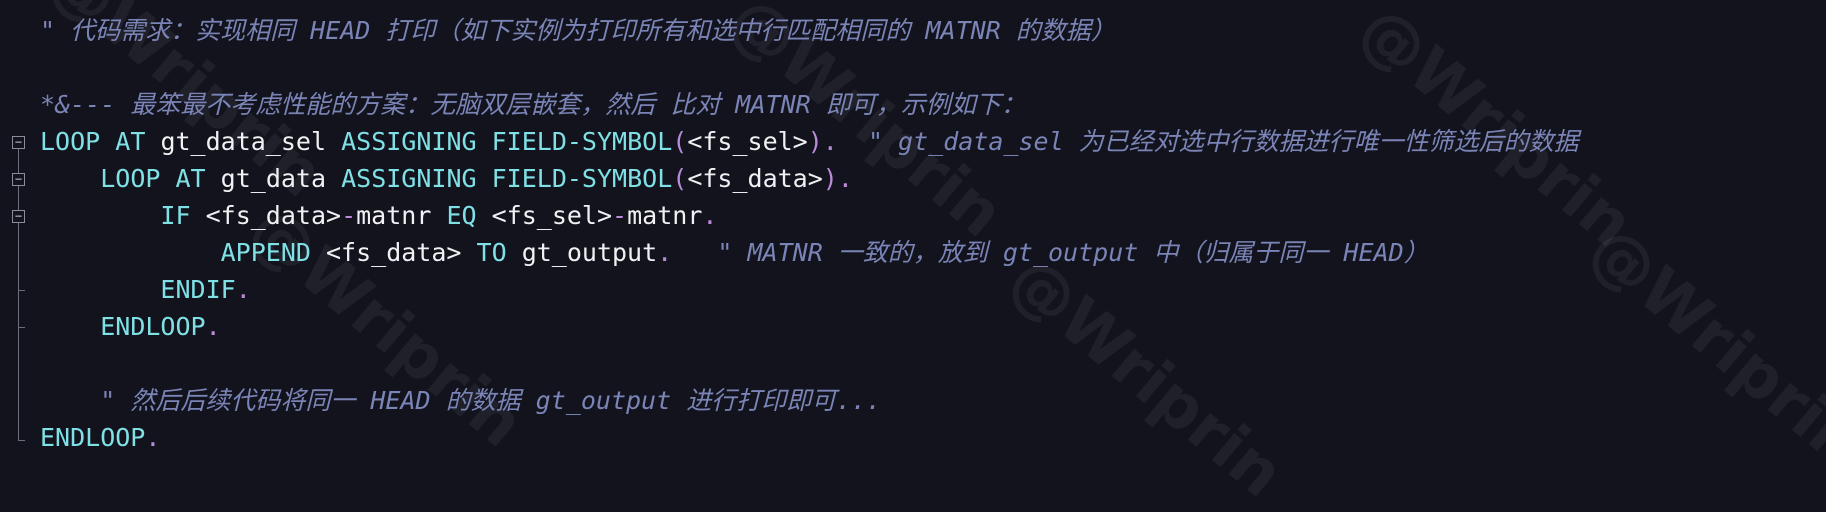 The image size is (1826, 512). What do you see at coordinates (589, 252) in the screenshot?
I see `identifier: gt_output` at bounding box center [589, 252].